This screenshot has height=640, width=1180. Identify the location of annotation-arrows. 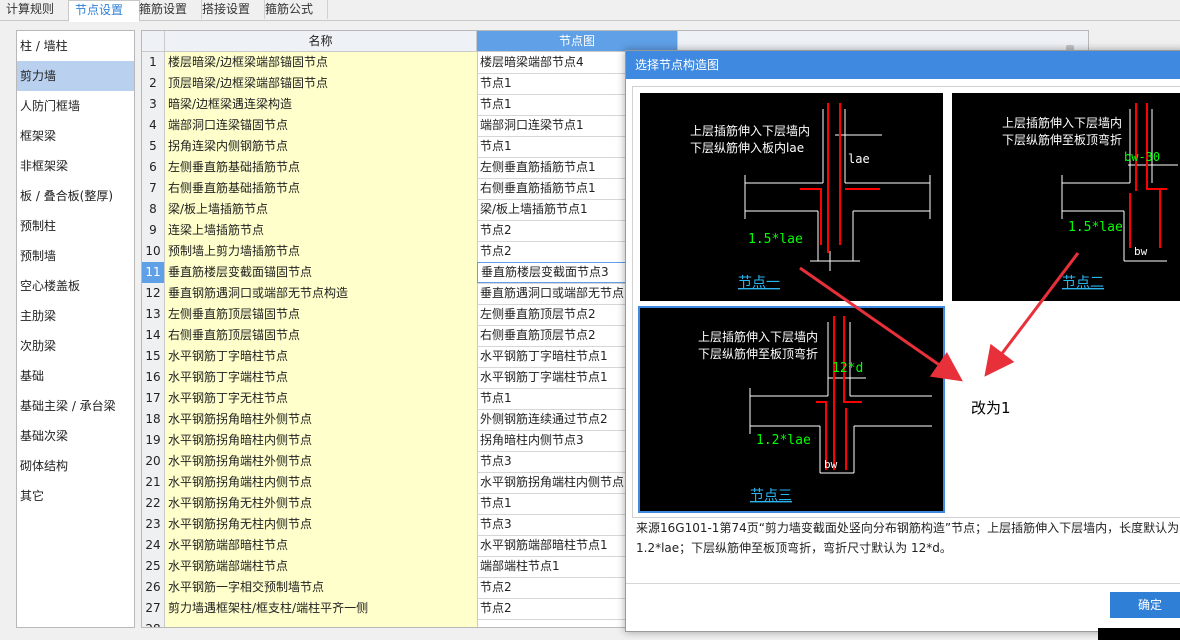
(939, 317).